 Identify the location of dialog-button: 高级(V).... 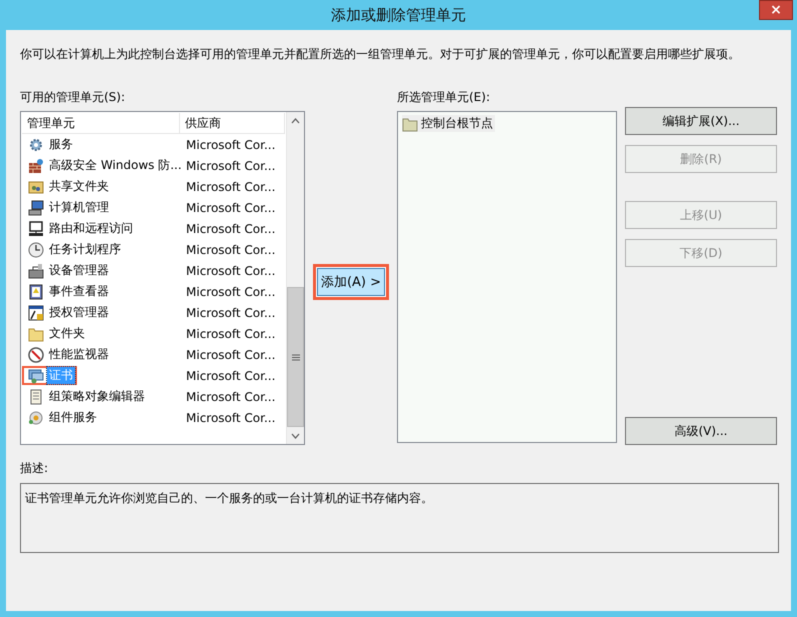
(701, 431).